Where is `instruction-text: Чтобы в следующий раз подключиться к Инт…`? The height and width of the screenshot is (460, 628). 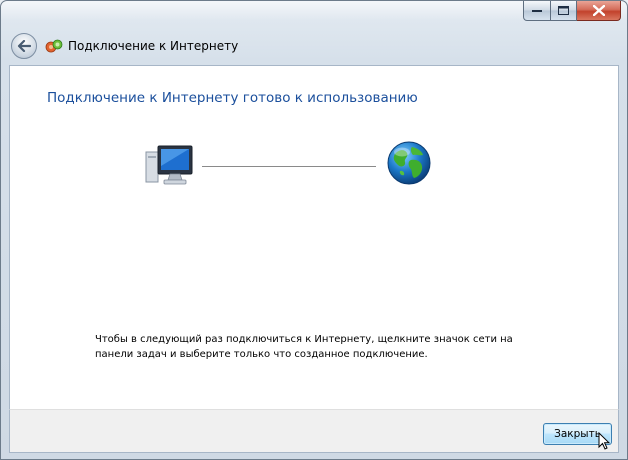 instruction-text: Чтобы в следующий раз подключиться к Инт… is located at coordinates (304, 347).